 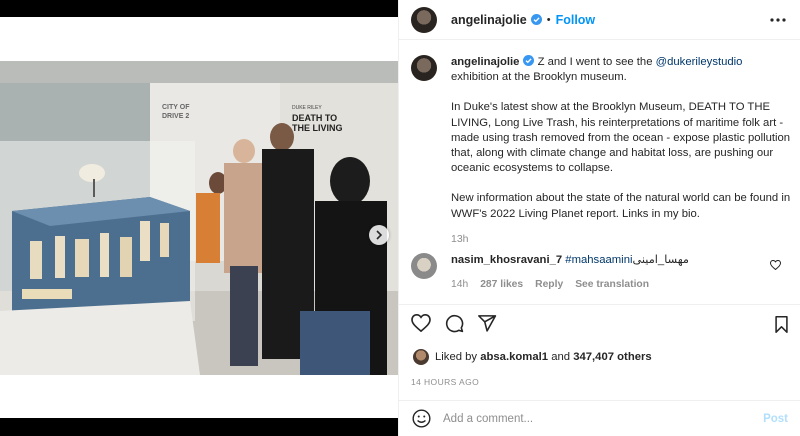 What do you see at coordinates (421, 323) in the screenshot?
I see `heart-icon` at bounding box center [421, 323].